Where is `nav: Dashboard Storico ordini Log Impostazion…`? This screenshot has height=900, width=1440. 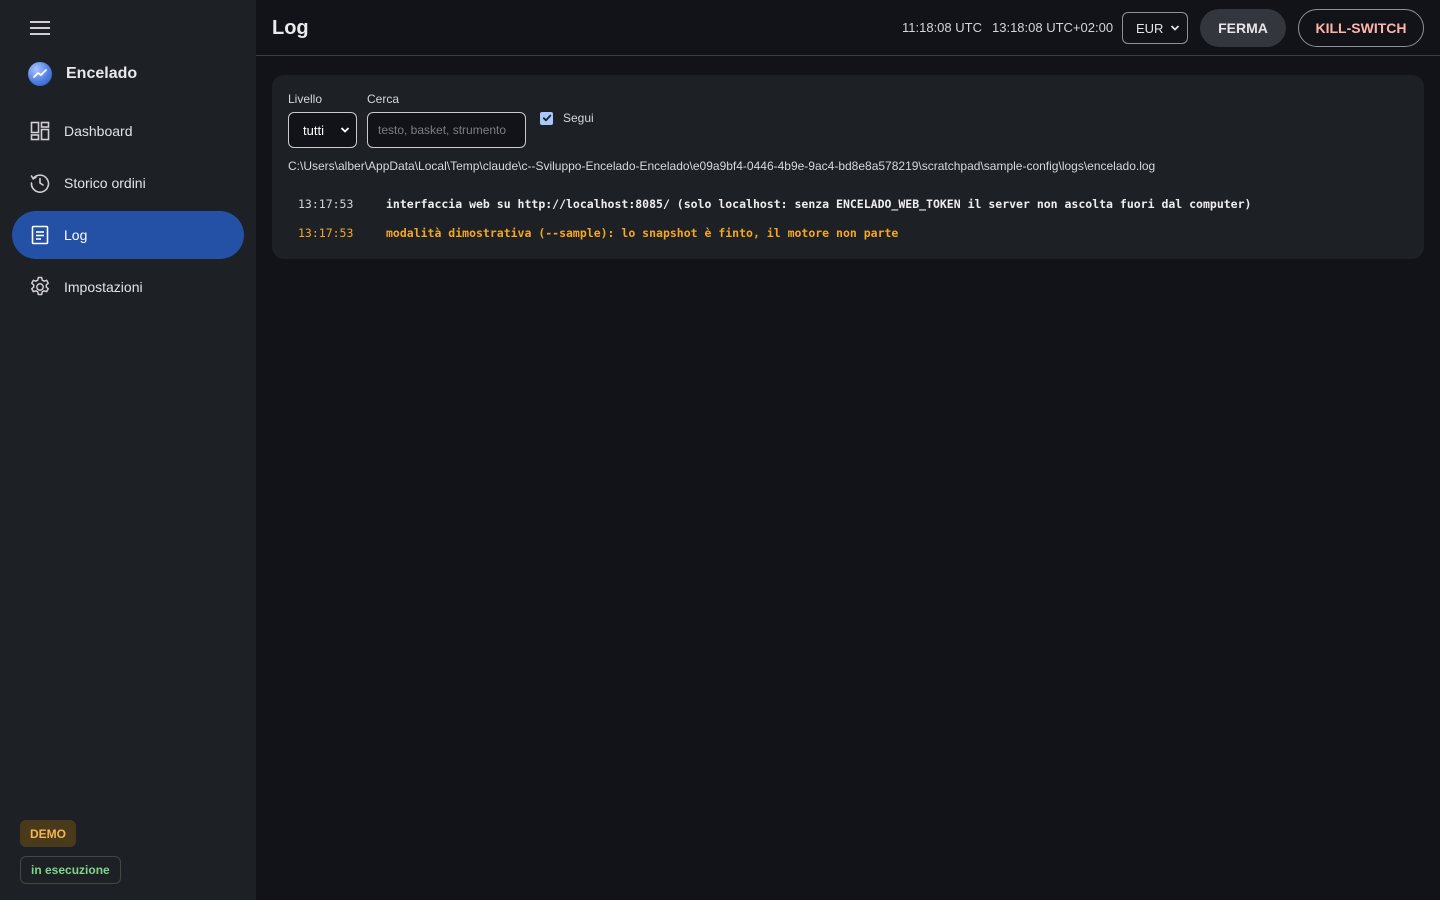 nav: Dashboard Storico ordini Log Impostazion… is located at coordinates (128, 211).